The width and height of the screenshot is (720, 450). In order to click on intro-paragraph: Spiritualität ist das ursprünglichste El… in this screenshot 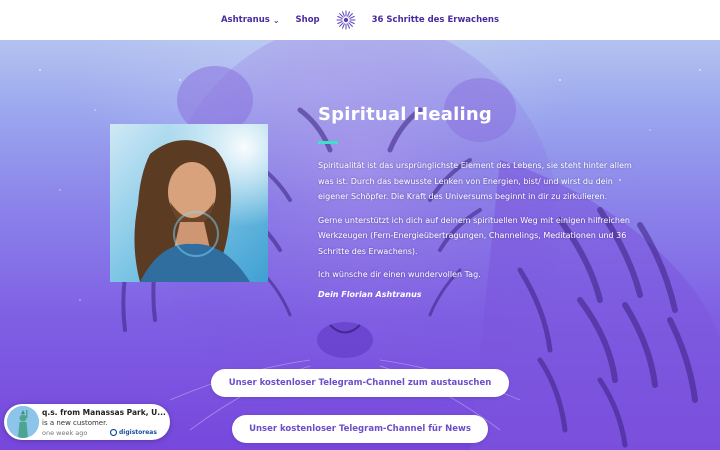, I will do `click(475, 181)`.